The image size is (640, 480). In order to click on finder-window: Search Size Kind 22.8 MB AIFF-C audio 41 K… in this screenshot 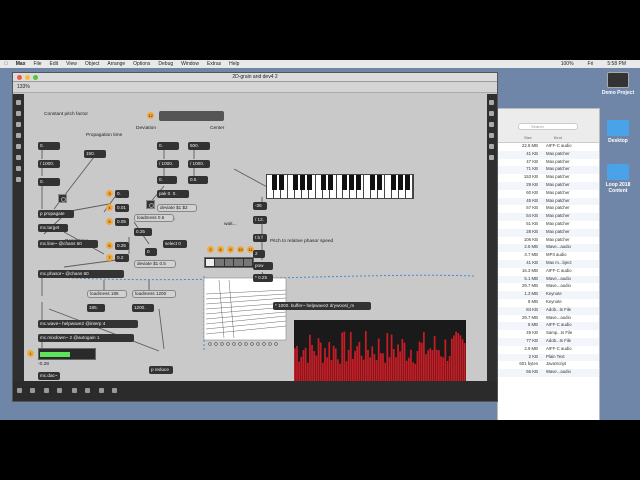, I will do `click(548, 264)`.